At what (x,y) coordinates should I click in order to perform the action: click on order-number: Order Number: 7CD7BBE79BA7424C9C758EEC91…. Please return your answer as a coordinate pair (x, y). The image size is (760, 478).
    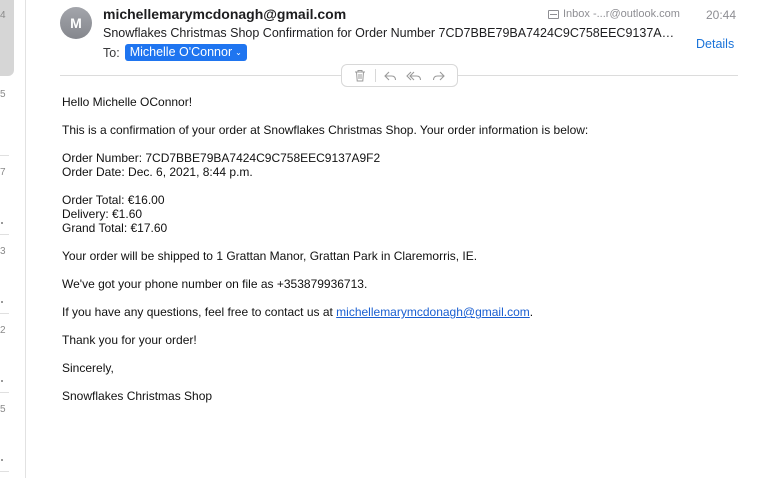
    Looking at the image, I should click on (221, 158).